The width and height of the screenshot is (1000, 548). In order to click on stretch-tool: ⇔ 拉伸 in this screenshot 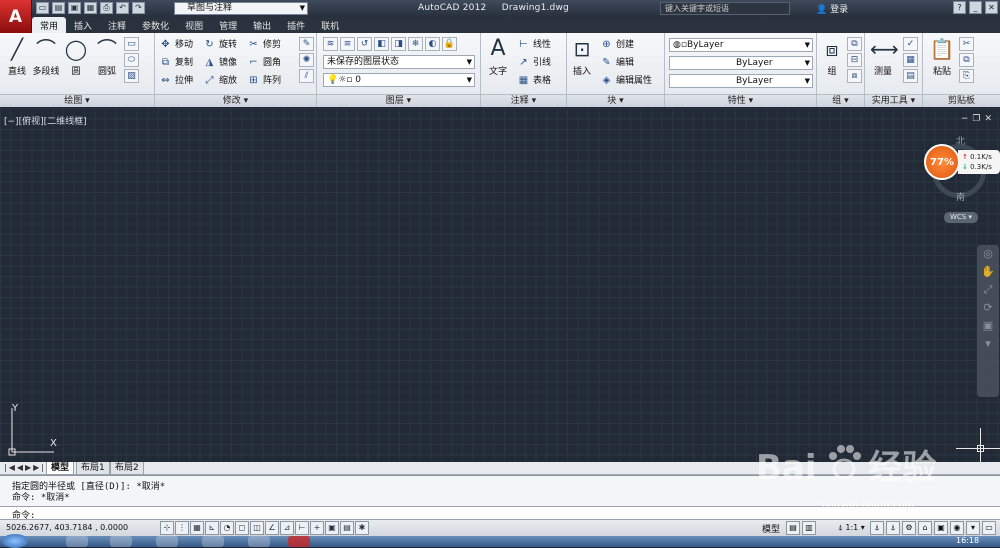, I will do `click(176, 81)`.